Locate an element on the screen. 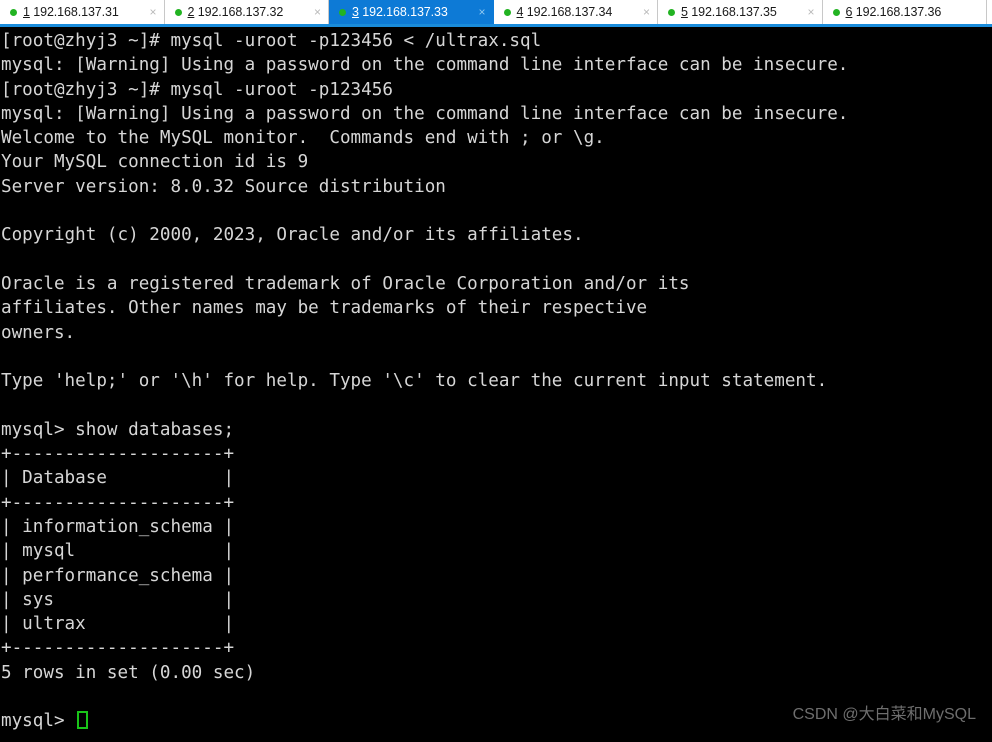 The width and height of the screenshot is (992, 742). tab-5: 5 192.168.137.35 × is located at coordinates (740, 12).